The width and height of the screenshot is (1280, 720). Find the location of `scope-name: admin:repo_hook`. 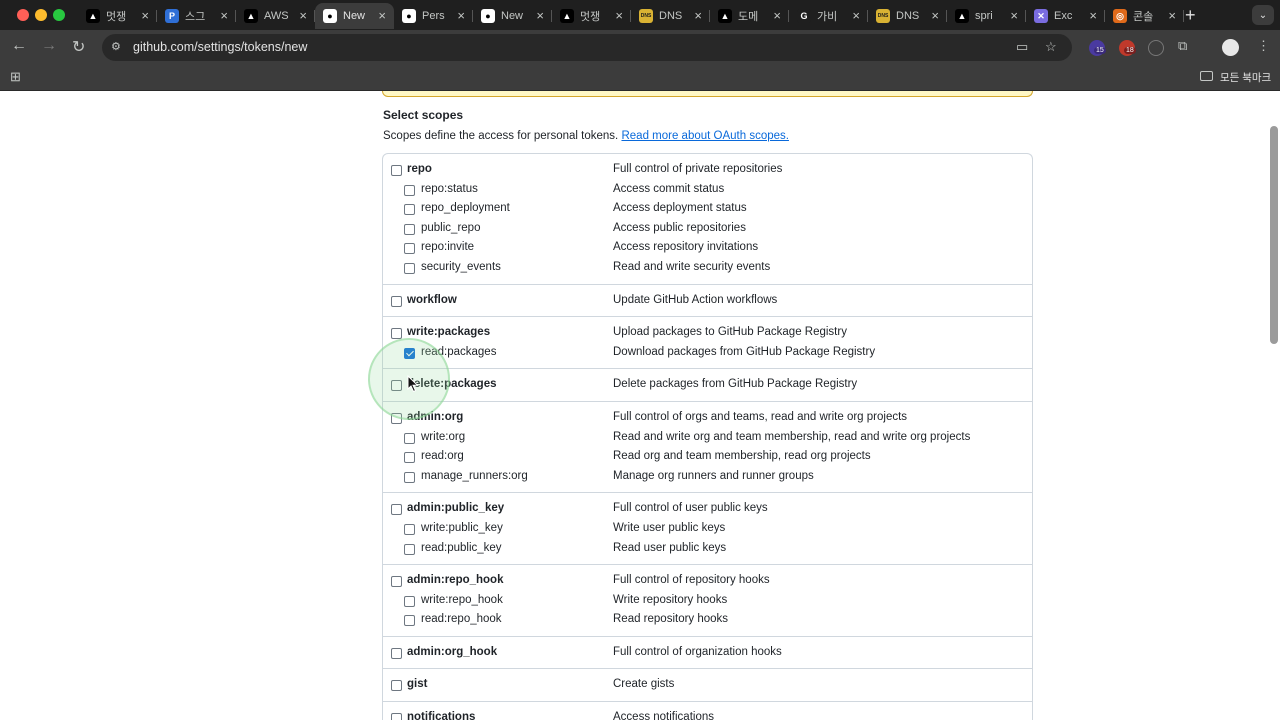

scope-name: admin:repo_hook is located at coordinates (455, 580).